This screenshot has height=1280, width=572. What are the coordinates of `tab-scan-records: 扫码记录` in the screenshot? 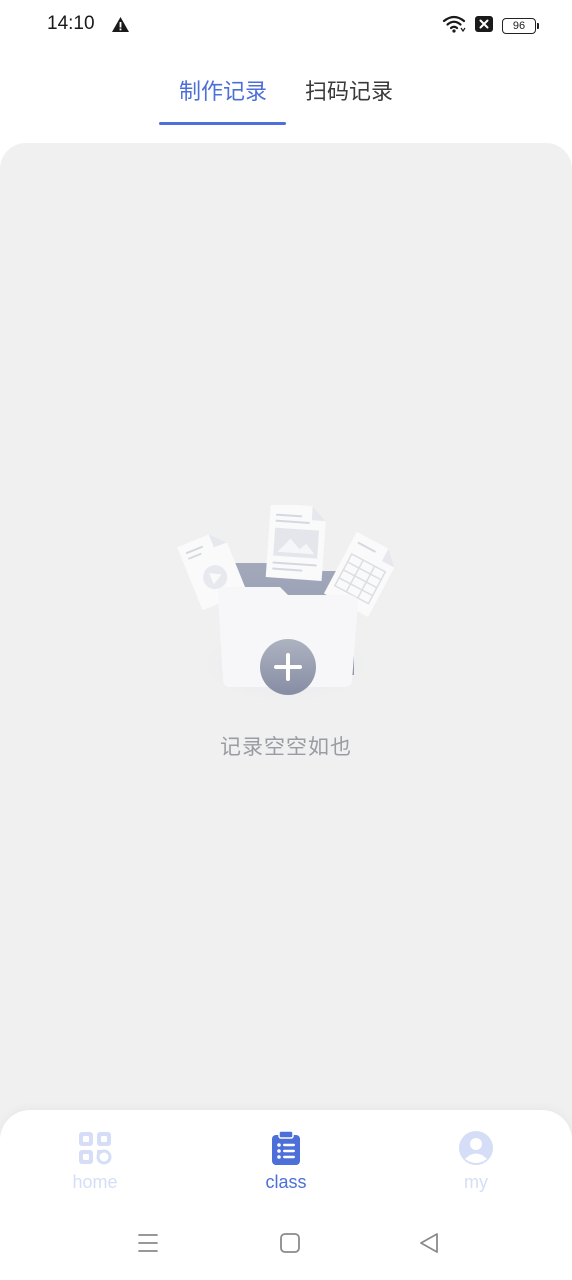 It's located at (349, 90).